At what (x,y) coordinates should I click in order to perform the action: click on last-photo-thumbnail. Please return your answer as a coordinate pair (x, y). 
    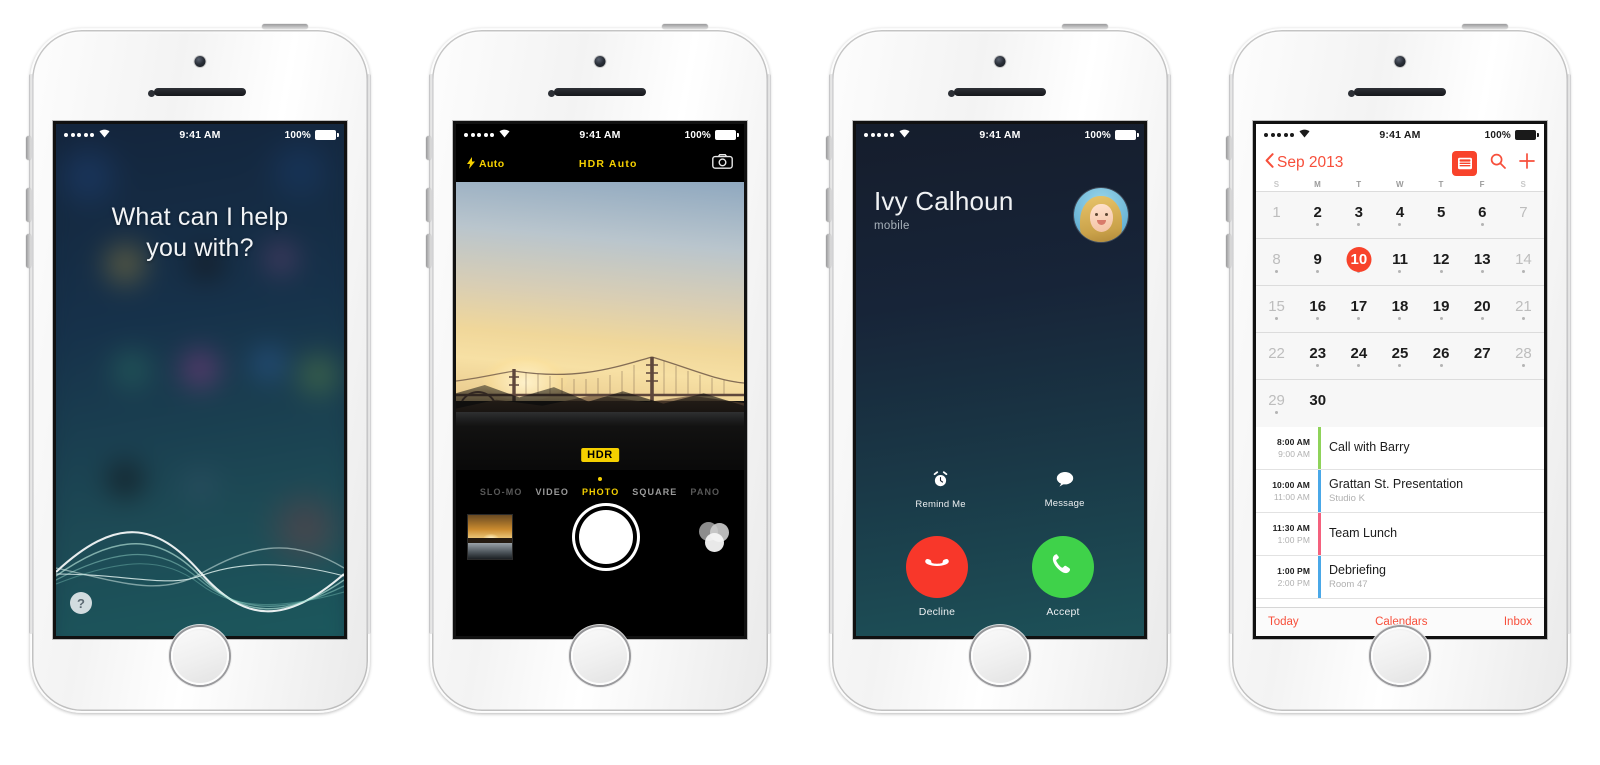
    Looking at the image, I should click on (490, 537).